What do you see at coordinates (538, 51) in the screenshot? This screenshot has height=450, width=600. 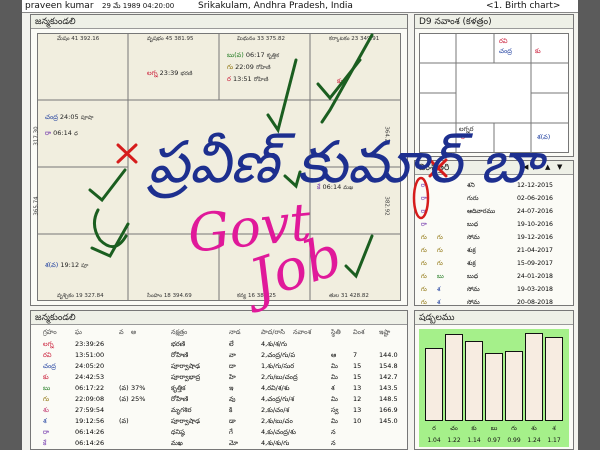 I see `navamsa-planet-kuja: కు` at bounding box center [538, 51].